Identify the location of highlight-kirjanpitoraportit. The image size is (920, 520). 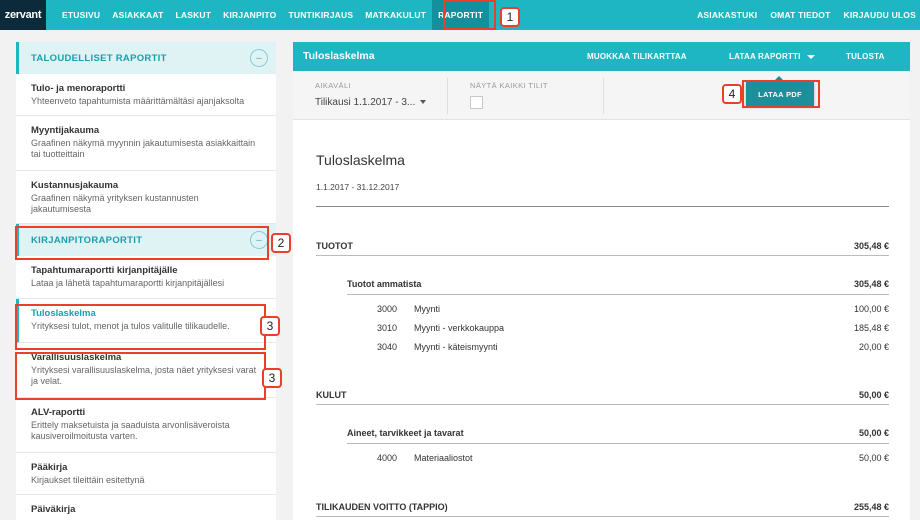
(142, 243).